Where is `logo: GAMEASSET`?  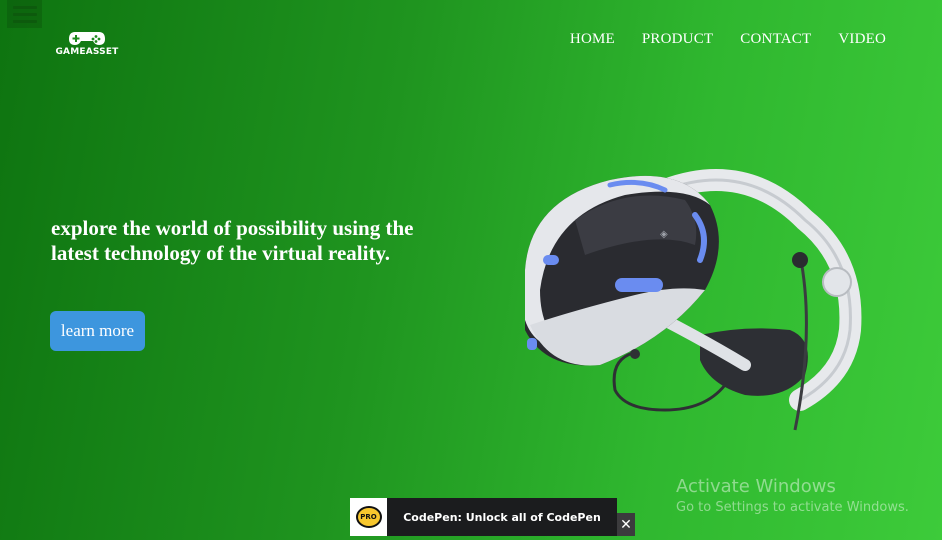
logo: GAMEASSET is located at coordinates (87, 45).